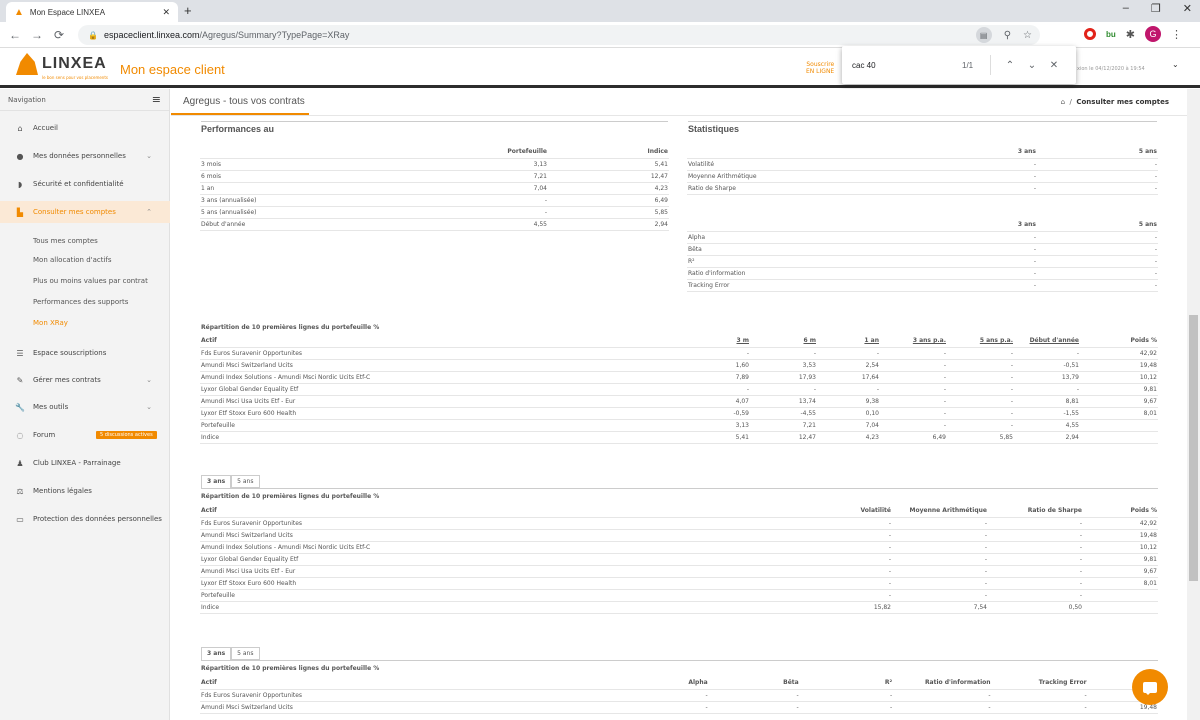 This screenshot has height=720, width=1200. I want to click on cell-value: 9,38, so click(848, 401).